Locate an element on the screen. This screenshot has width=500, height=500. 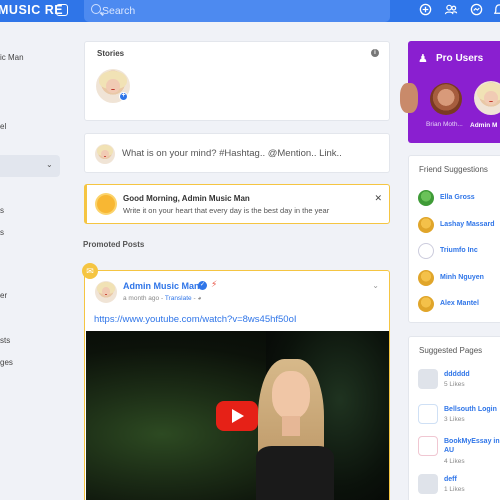
play-button-icon is located at coordinates (237, 416).